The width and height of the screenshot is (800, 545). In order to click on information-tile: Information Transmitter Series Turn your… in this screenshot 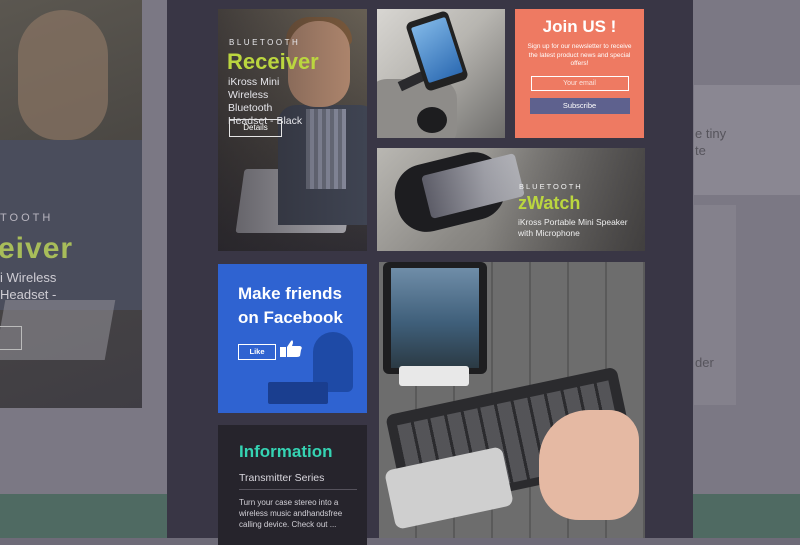, I will do `click(292, 485)`.